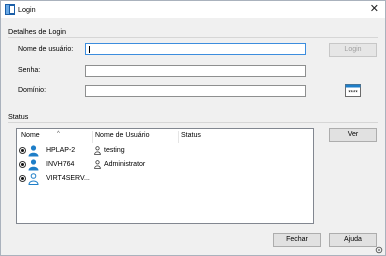  I want to click on title-bar: Login ✕, so click(193, 9).